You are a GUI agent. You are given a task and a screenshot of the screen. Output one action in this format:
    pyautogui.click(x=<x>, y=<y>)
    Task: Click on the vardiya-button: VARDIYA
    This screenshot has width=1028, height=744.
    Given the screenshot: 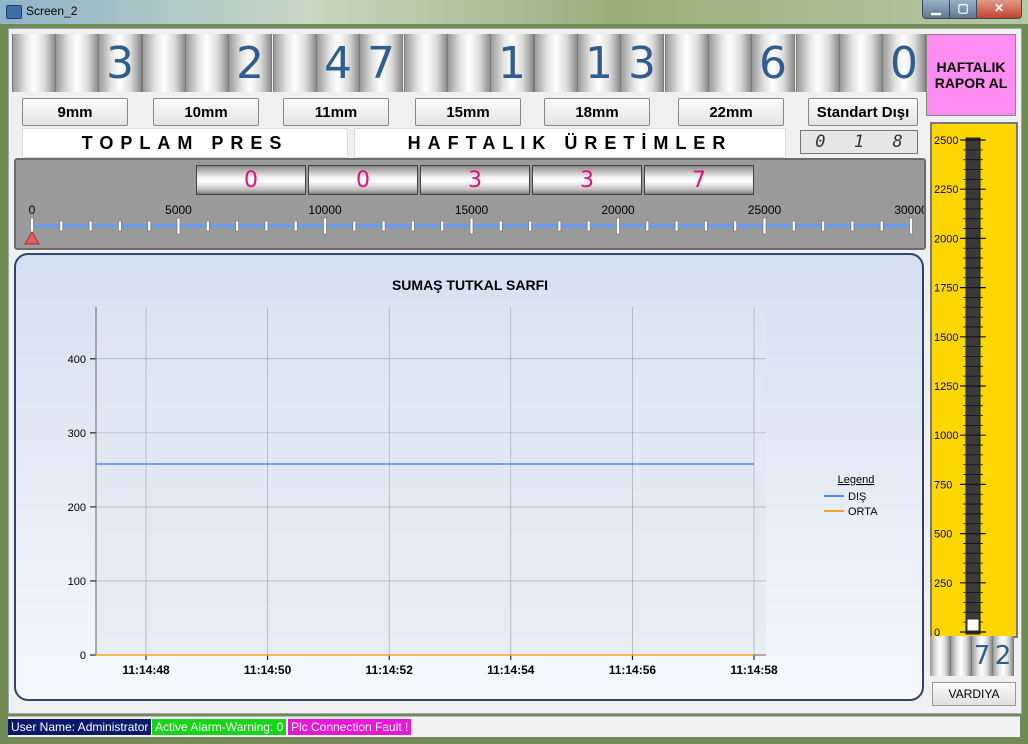 What is the action you would take?
    pyautogui.click(x=974, y=694)
    